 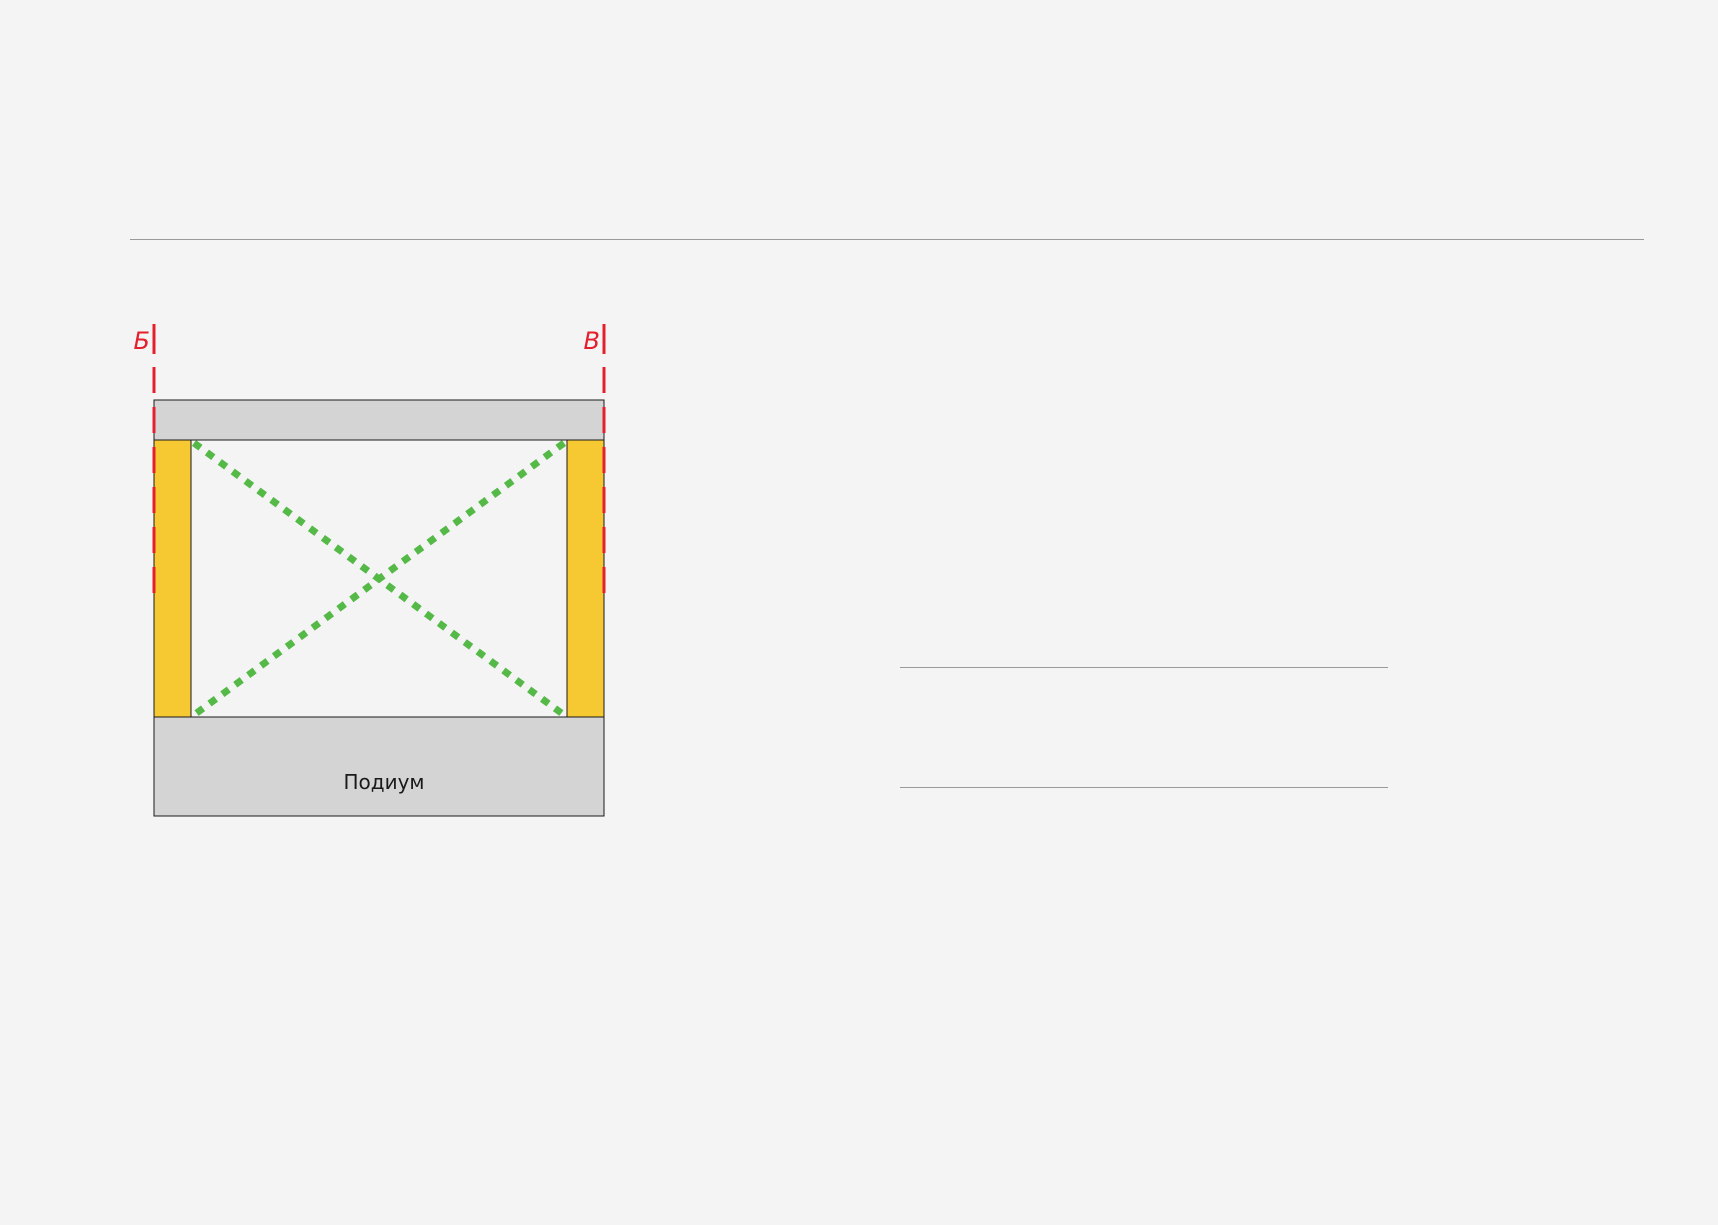 I want to click on podium, so click(x=379, y=766).